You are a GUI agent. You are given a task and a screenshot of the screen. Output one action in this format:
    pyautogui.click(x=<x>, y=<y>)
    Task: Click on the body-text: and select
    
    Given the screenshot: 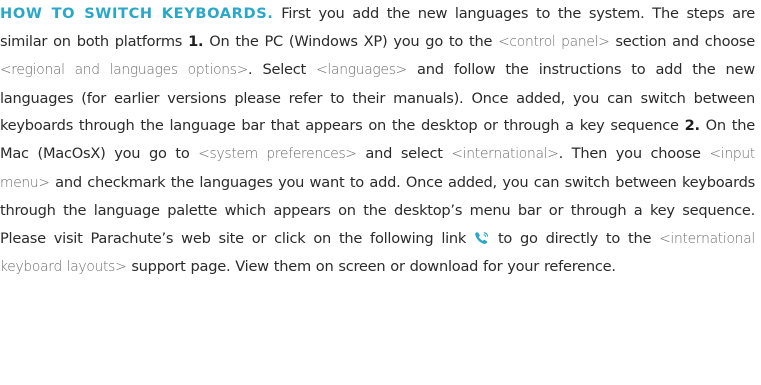 What is the action you would take?
    pyautogui.click(x=404, y=153)
    